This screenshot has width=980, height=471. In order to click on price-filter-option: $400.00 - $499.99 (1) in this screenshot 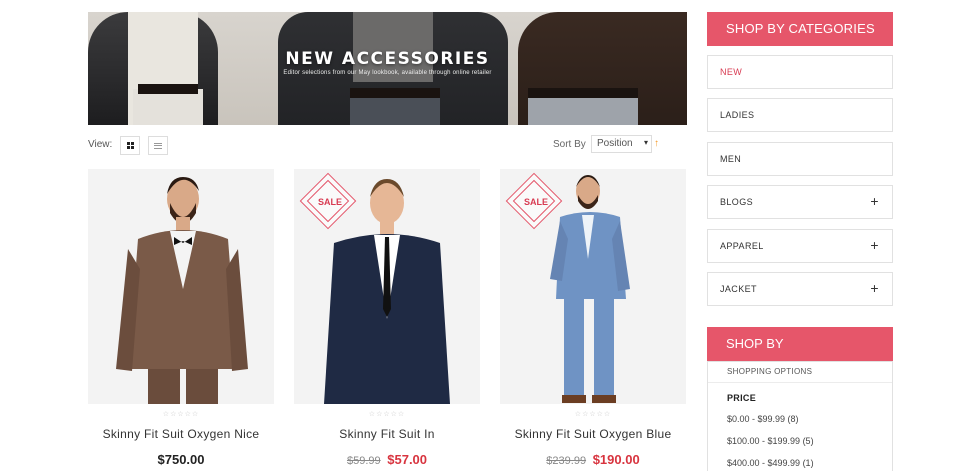, I will do `click(770, 463)`.